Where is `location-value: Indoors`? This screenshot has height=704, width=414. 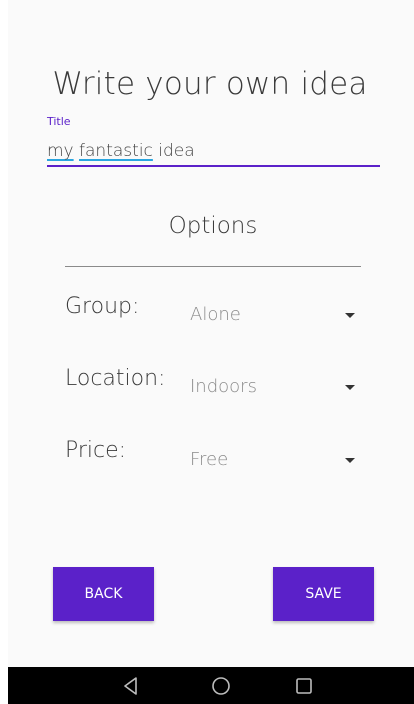
location-value: Indoors is located at coordinates (223, 386).